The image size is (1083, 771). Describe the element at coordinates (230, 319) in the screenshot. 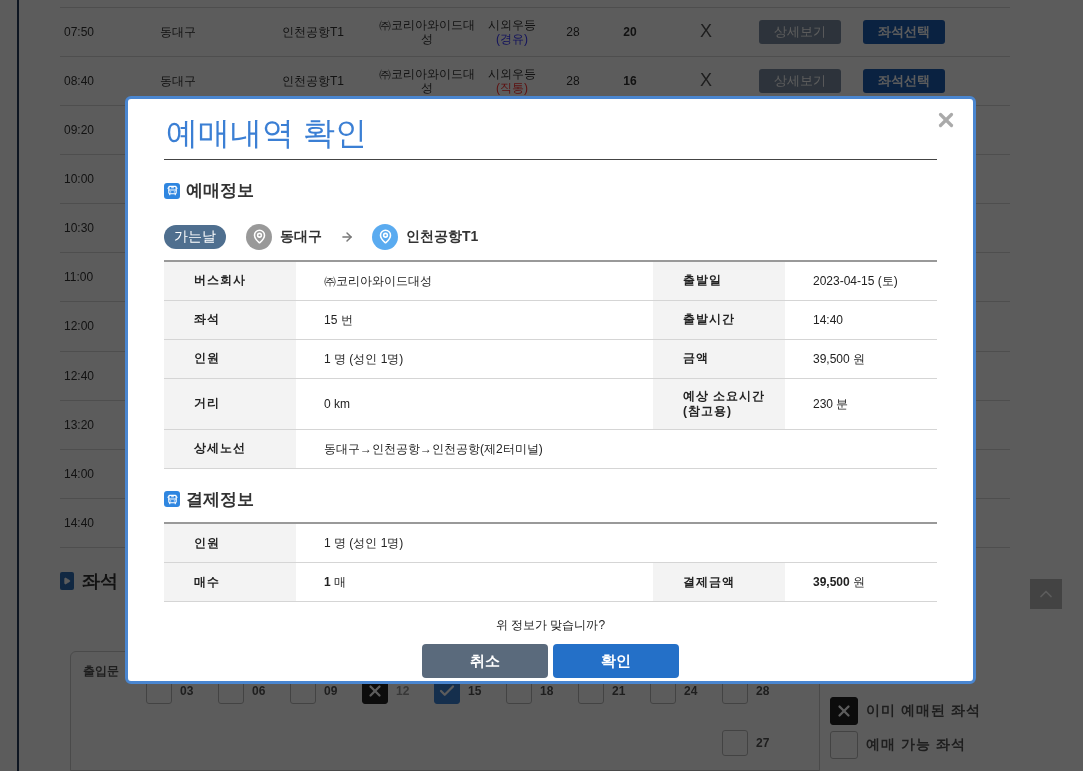

I see `info-label: 좌석` at that location.